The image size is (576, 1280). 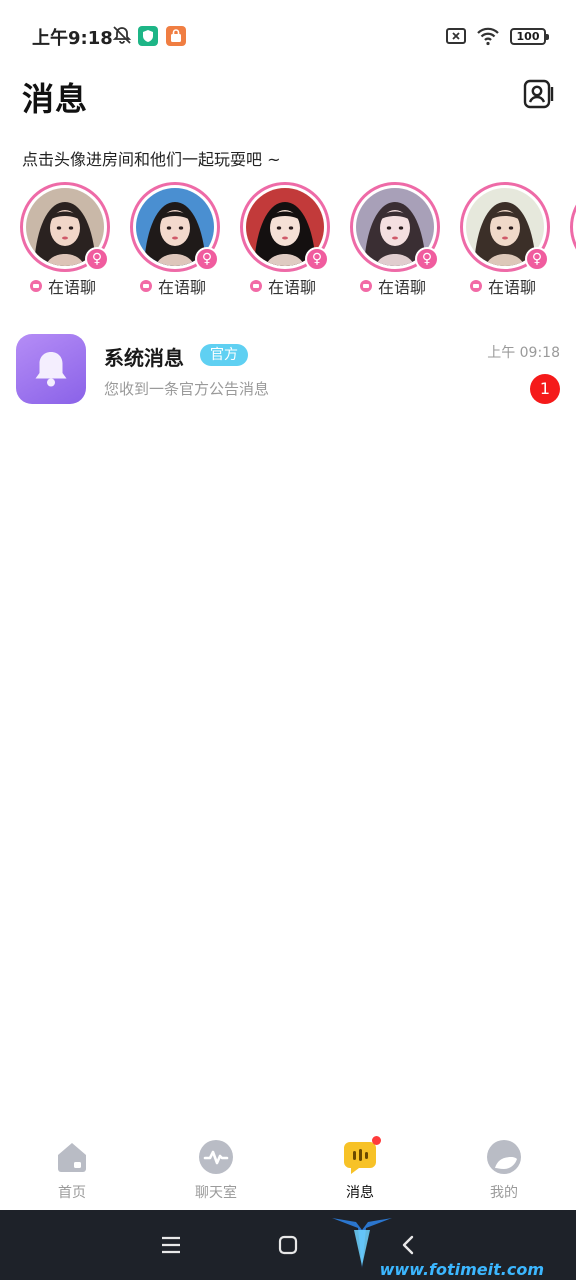 What do you see at coordinates (216, 1157) in the screenshot?
I see `chatroom-icon` at bounding box center [216, 1157].